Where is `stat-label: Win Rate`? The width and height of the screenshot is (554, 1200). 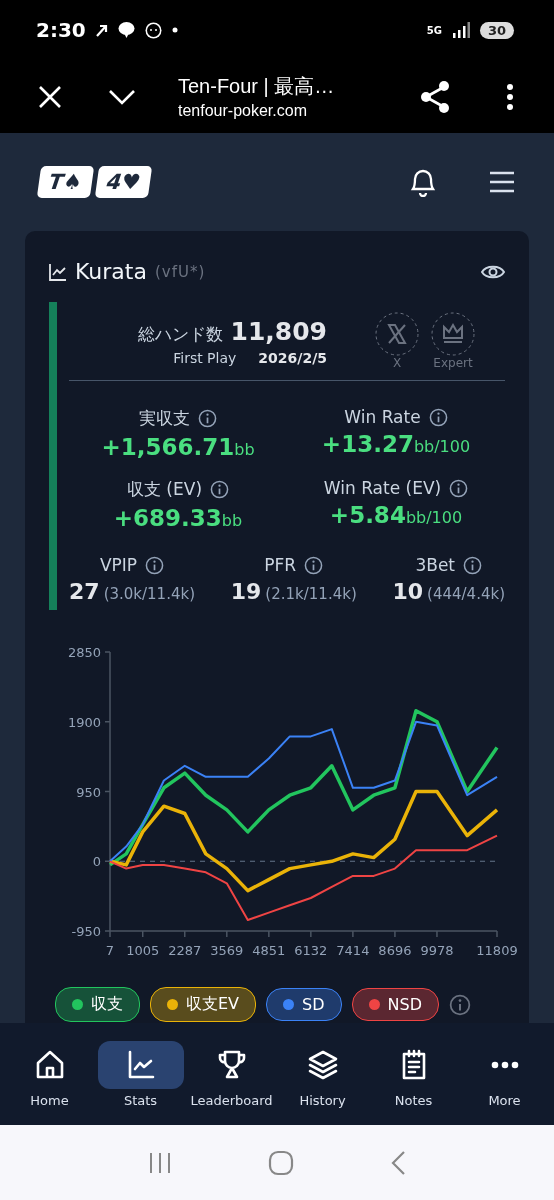 stat-label: Win Rate is located at coordinates (382, 417).